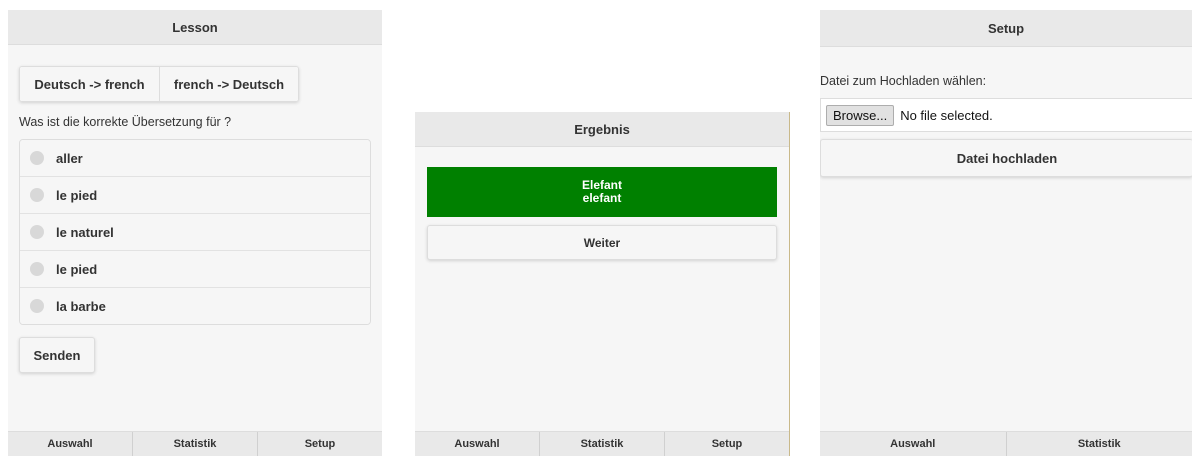  I want to click on answer-option: le naturel, so click(195, 232).